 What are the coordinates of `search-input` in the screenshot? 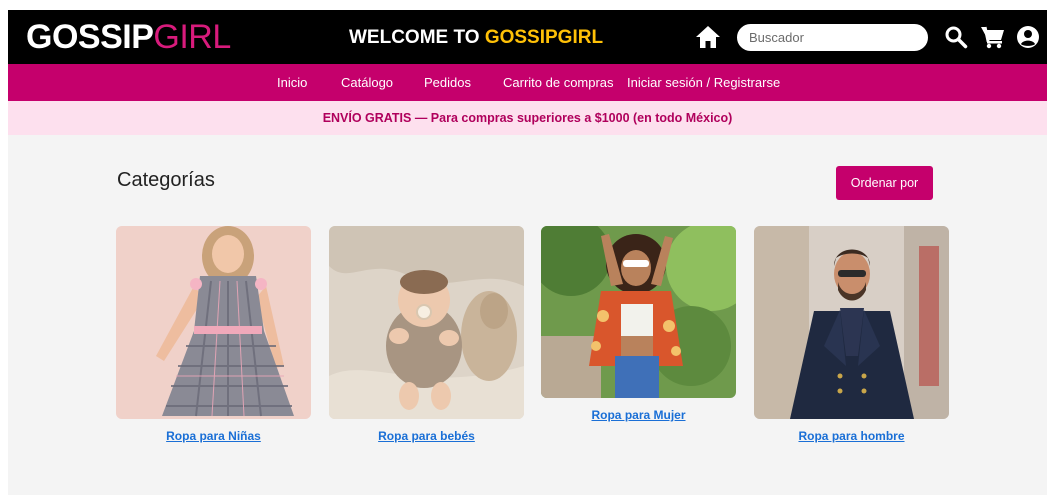 It's located at (832, 37).